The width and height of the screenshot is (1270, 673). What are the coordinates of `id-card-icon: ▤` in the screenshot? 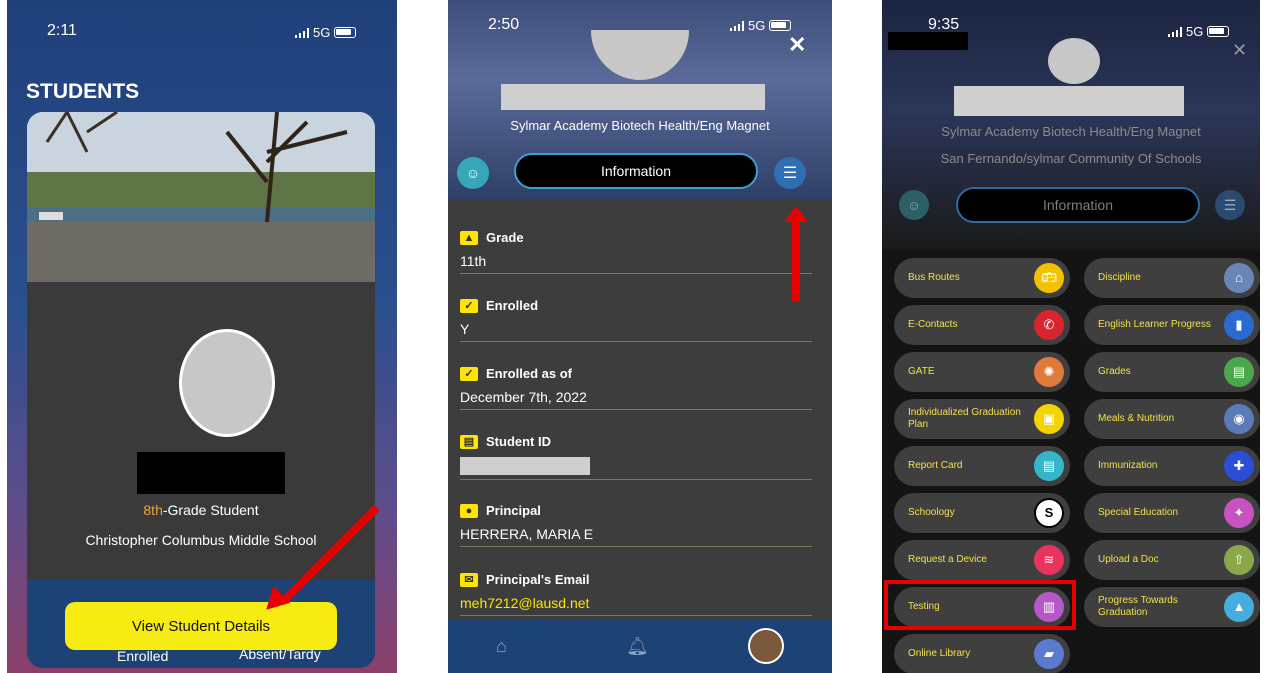 It's located at (469, 441).